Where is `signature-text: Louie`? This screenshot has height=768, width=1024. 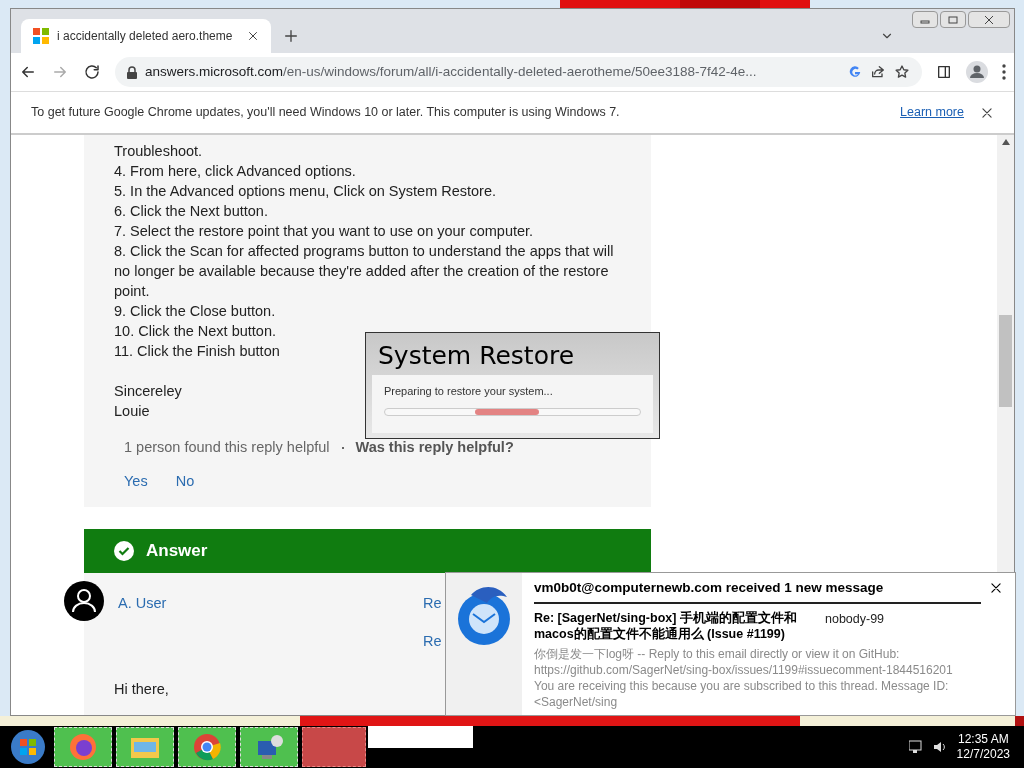 signature-text: Louie is located at coordinates (132, 411).